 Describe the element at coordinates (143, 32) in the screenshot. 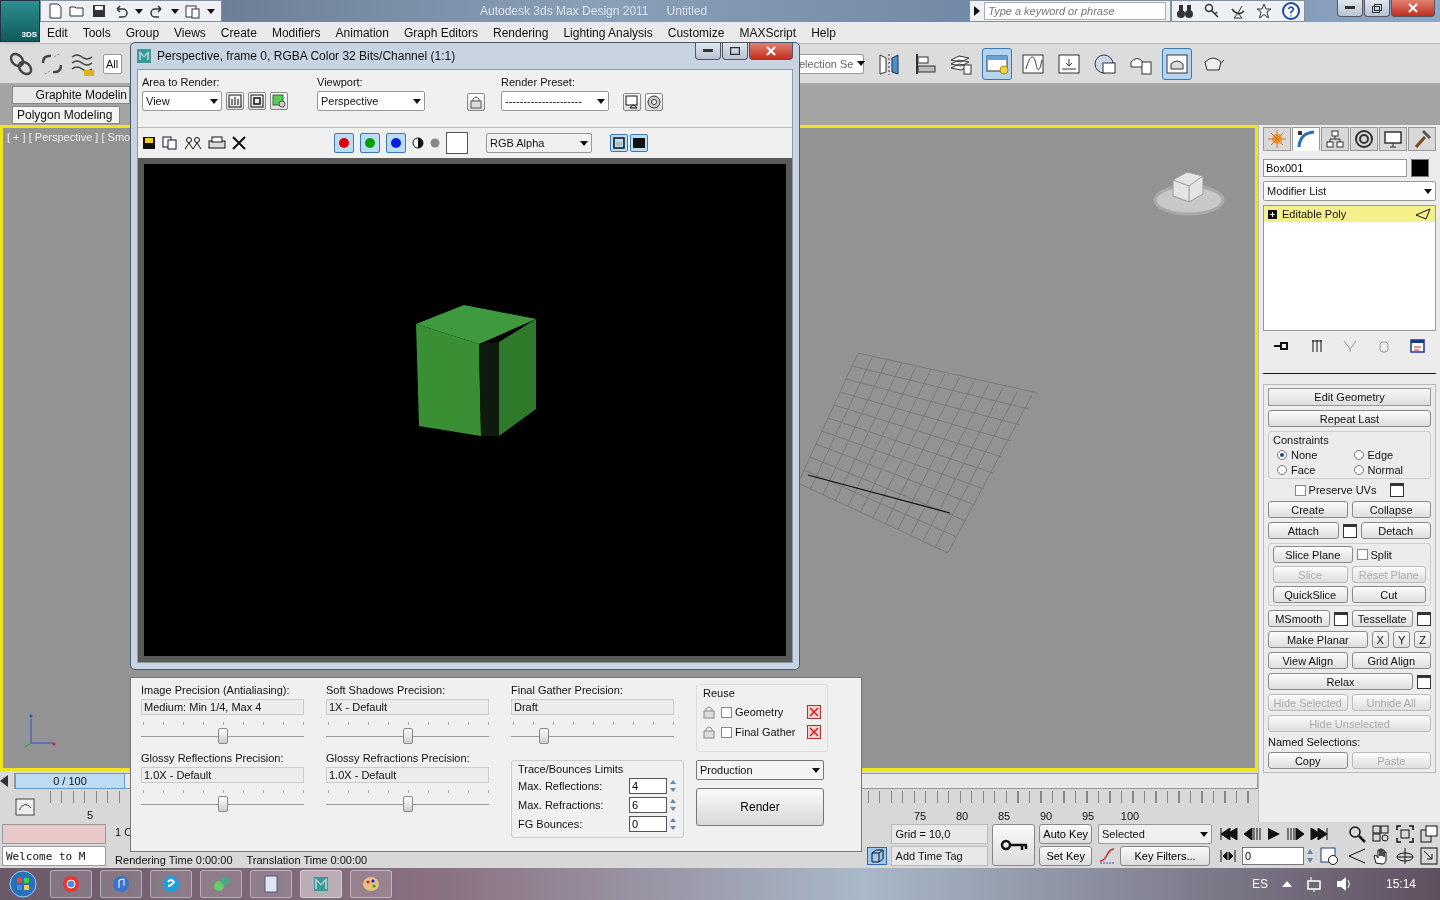

I see `menu-item: Group` at that location.